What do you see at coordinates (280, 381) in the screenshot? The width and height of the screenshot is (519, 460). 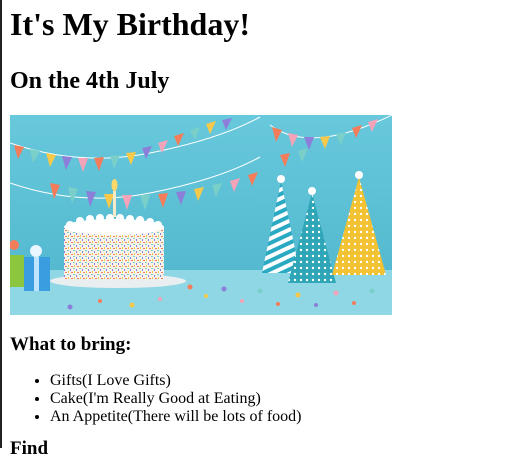 I see `list-item: Gifts(I Love Gifts)` at bounding box center [280, 381].